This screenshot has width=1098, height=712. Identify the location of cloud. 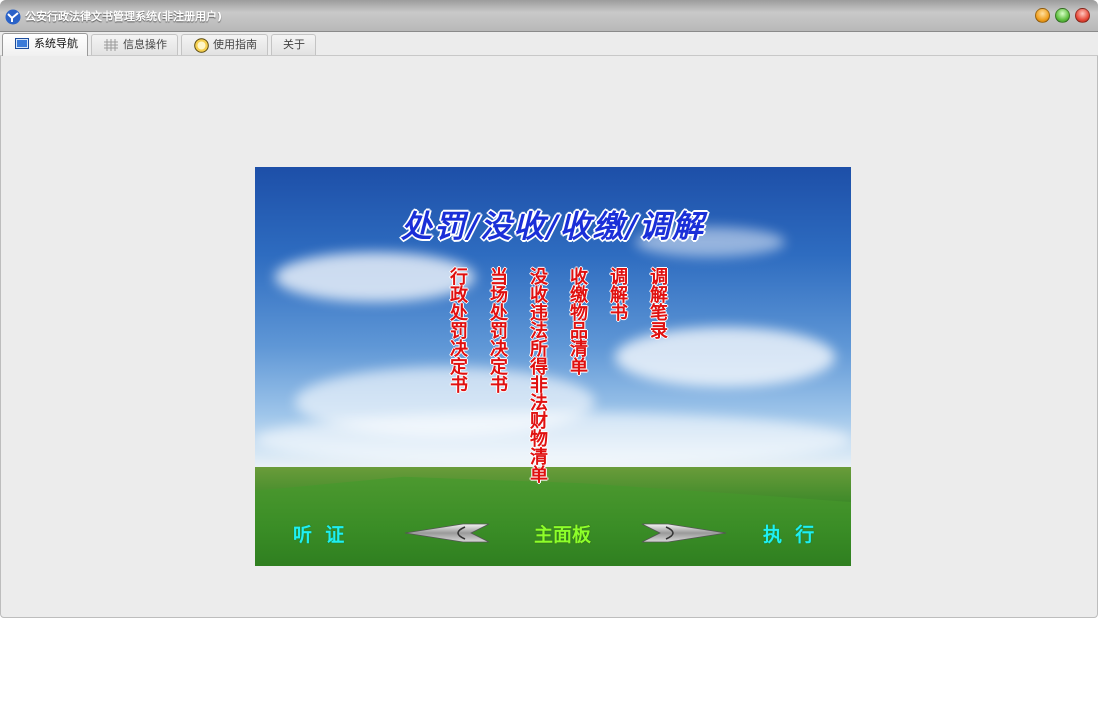
(553, 439).